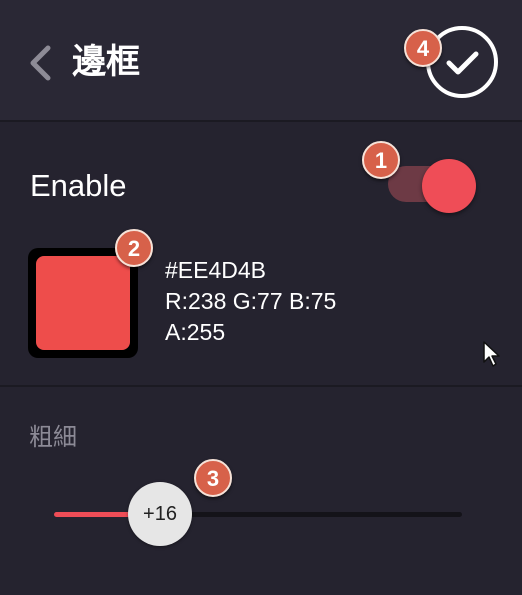 Image resolution: width=522 pixels, height=595 pixels. What do you see at coordinates (259, 515) in the screenshot?
I see `thickness-slider: +16` at bounding box center [259, 515].